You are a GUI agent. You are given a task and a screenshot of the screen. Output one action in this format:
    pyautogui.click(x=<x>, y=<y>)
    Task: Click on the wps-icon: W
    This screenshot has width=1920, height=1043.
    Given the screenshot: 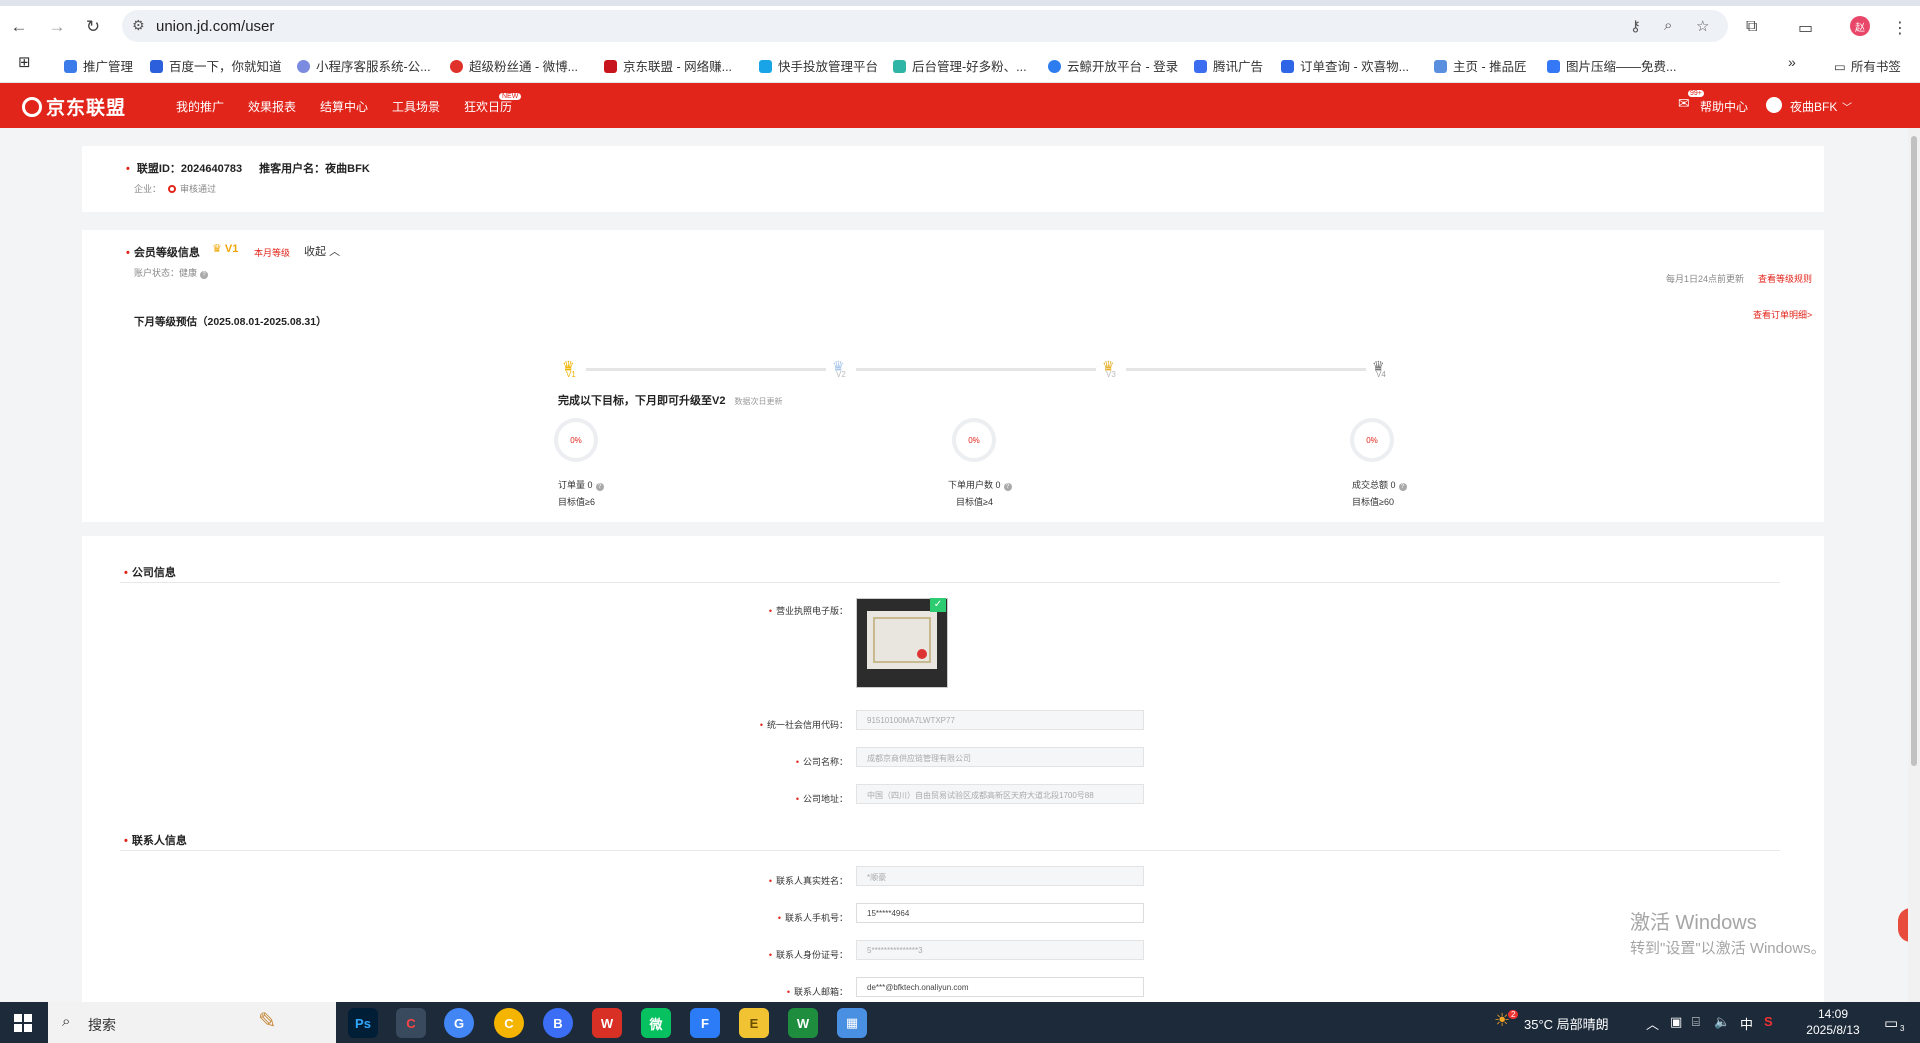 What is the action you would take?
    pyautogui.click(x=607, y=1023)
    